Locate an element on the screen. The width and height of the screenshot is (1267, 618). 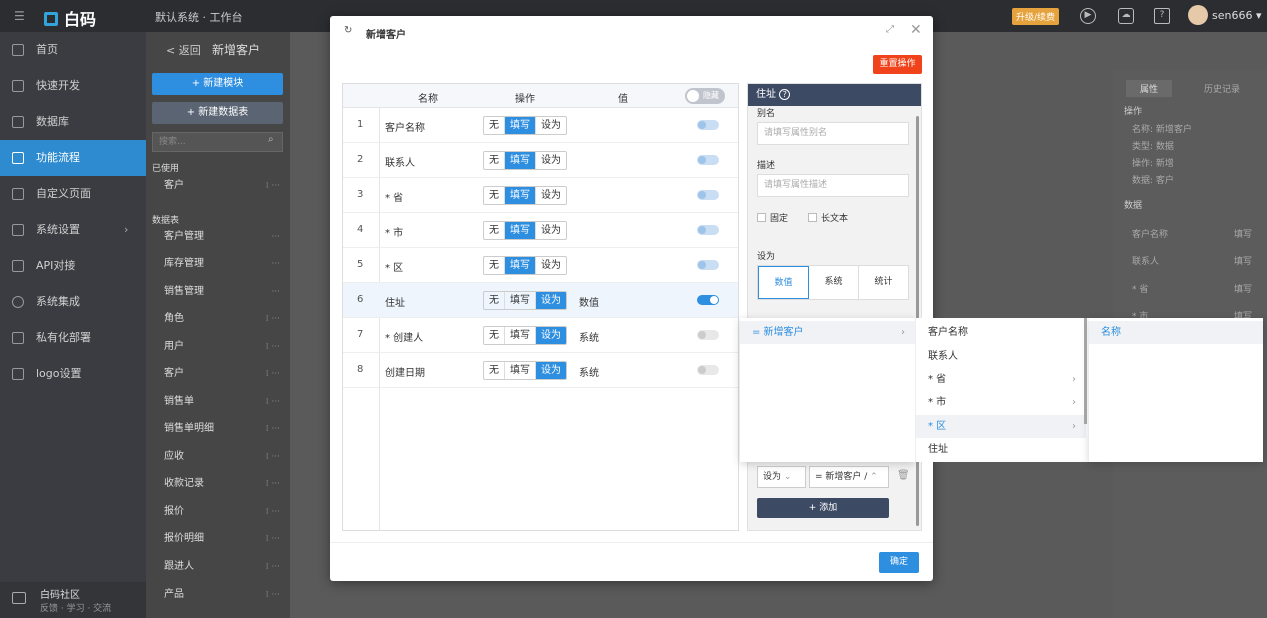
list-item: 产品 ⁞ ··· is located at coordinates (224, 595).